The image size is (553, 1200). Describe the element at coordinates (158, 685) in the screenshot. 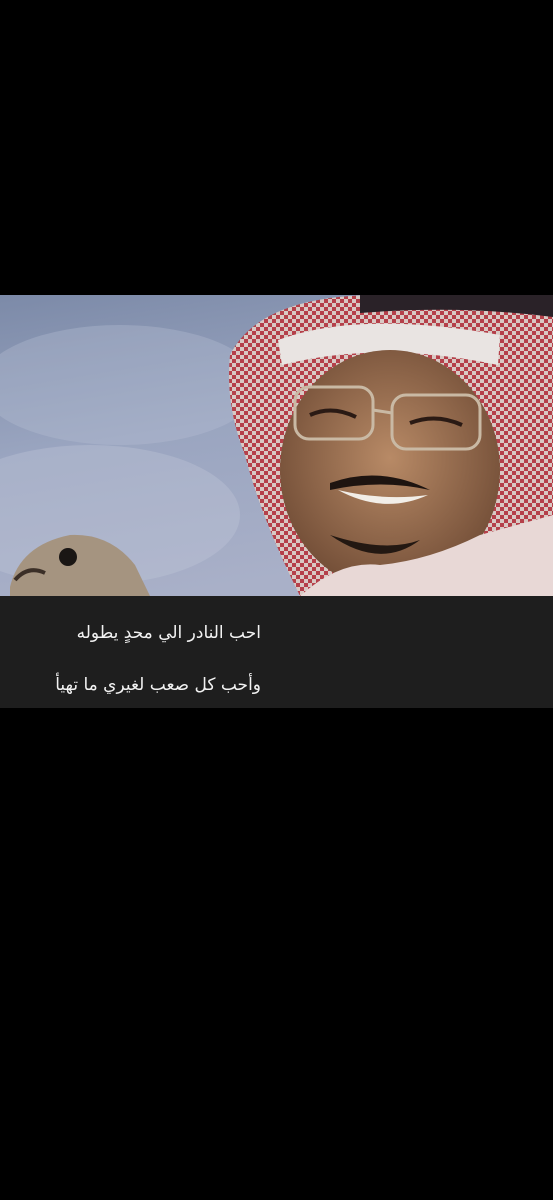

I see `caption-line-2: وأحب كل صعب لغيري ما تهيأ` at that location.